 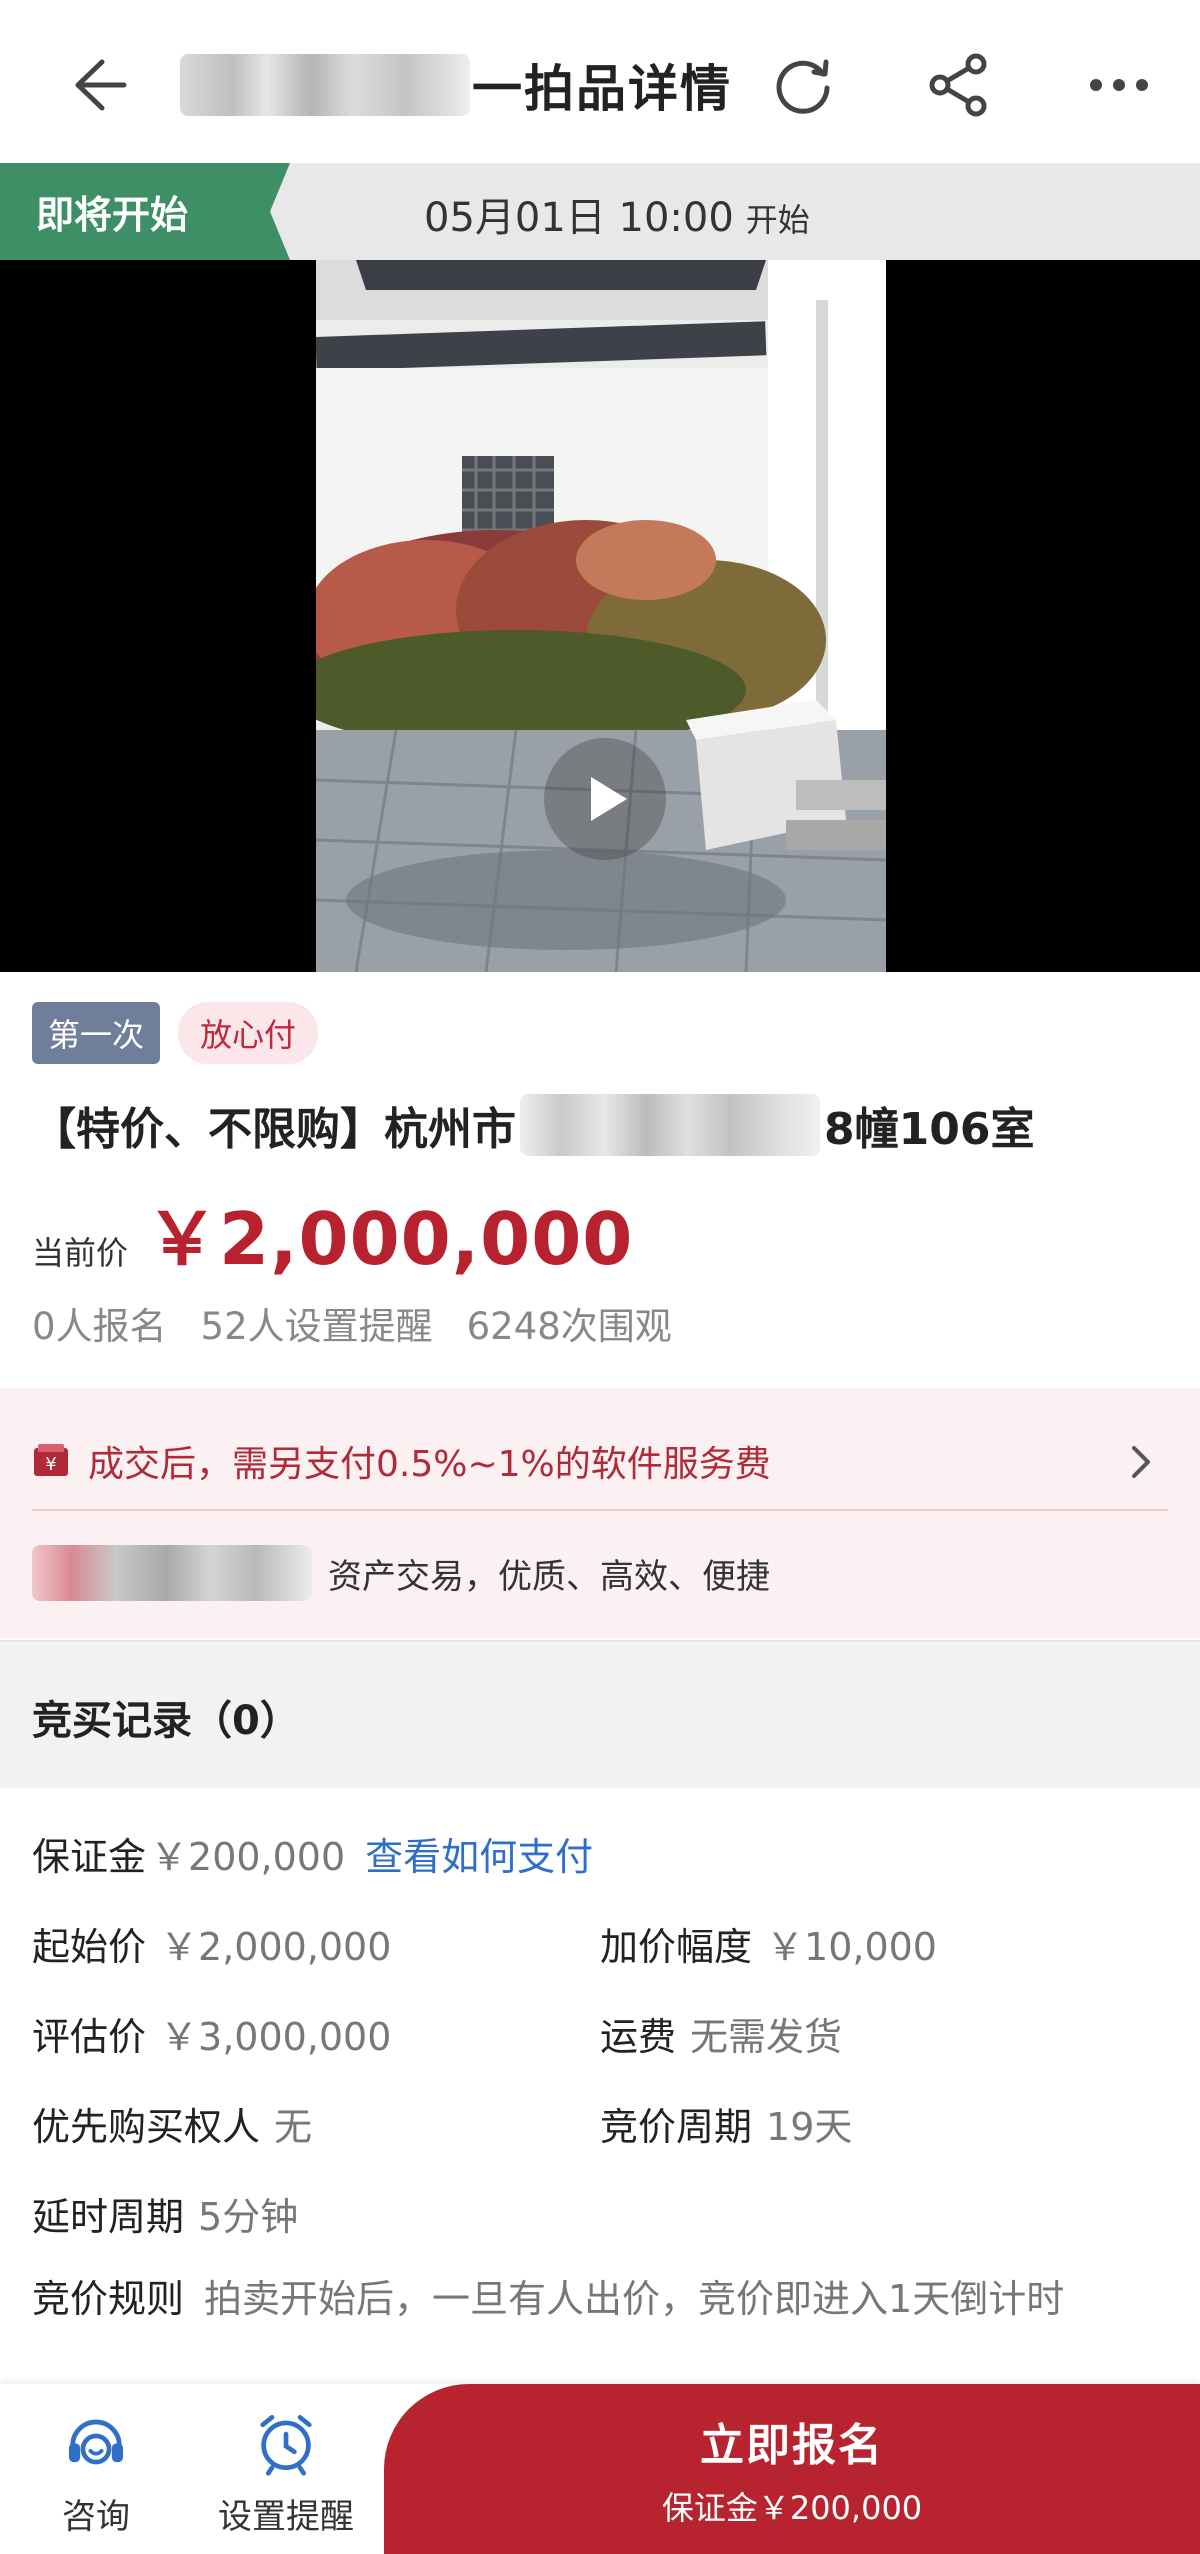 I want to click on back-arrow-icon, so click(x=93, y=85).